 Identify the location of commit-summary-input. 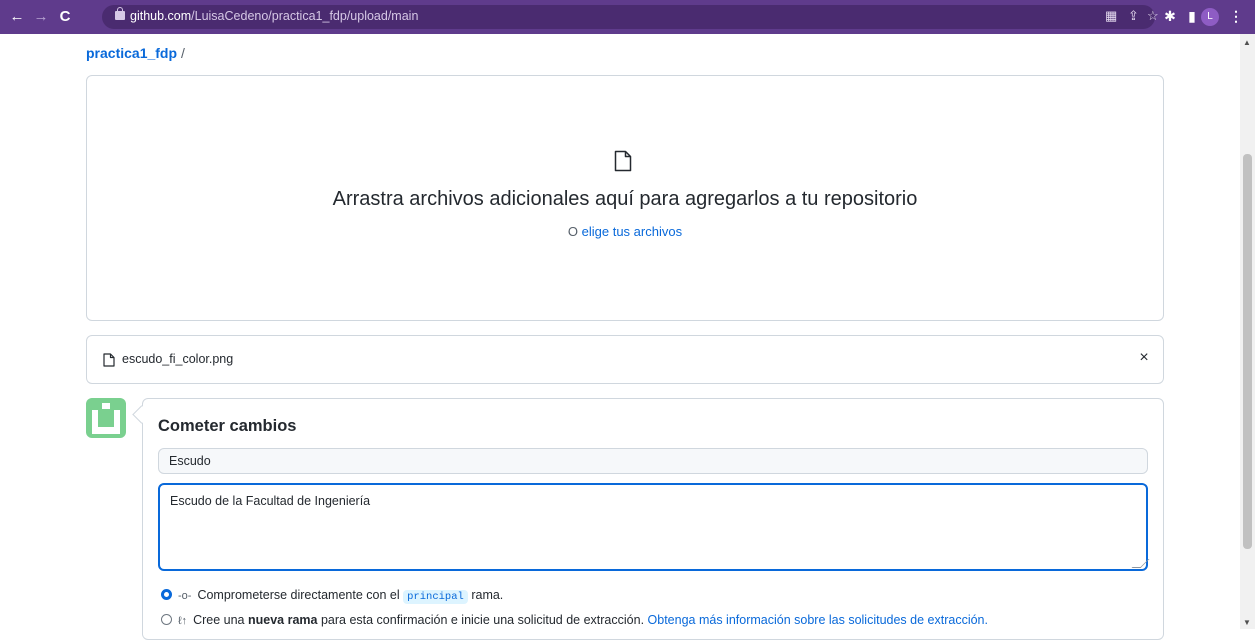
(653, 461).